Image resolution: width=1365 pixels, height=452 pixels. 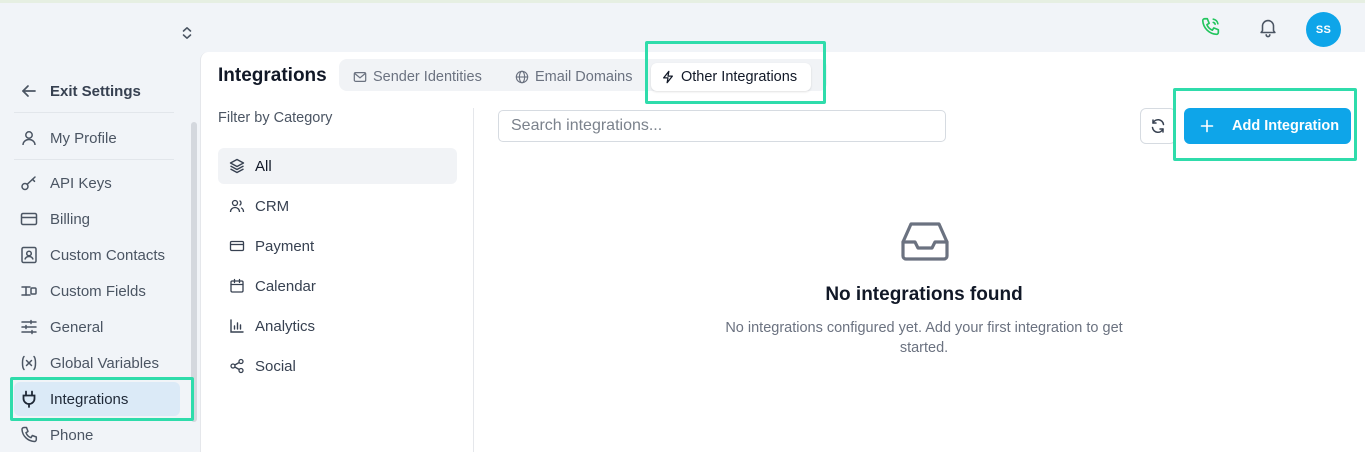 What do you see at coordinates (97, 435) in the screenshot?
I see `sidebar-item-phone: Phone` at bounding box center [97, 435].